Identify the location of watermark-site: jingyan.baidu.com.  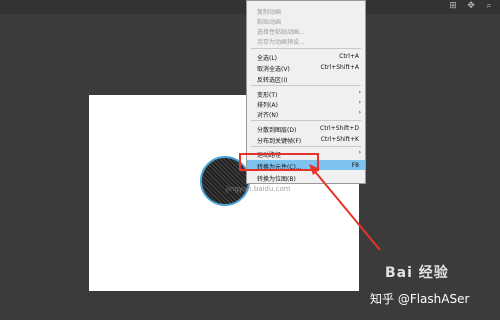
(258, 189).